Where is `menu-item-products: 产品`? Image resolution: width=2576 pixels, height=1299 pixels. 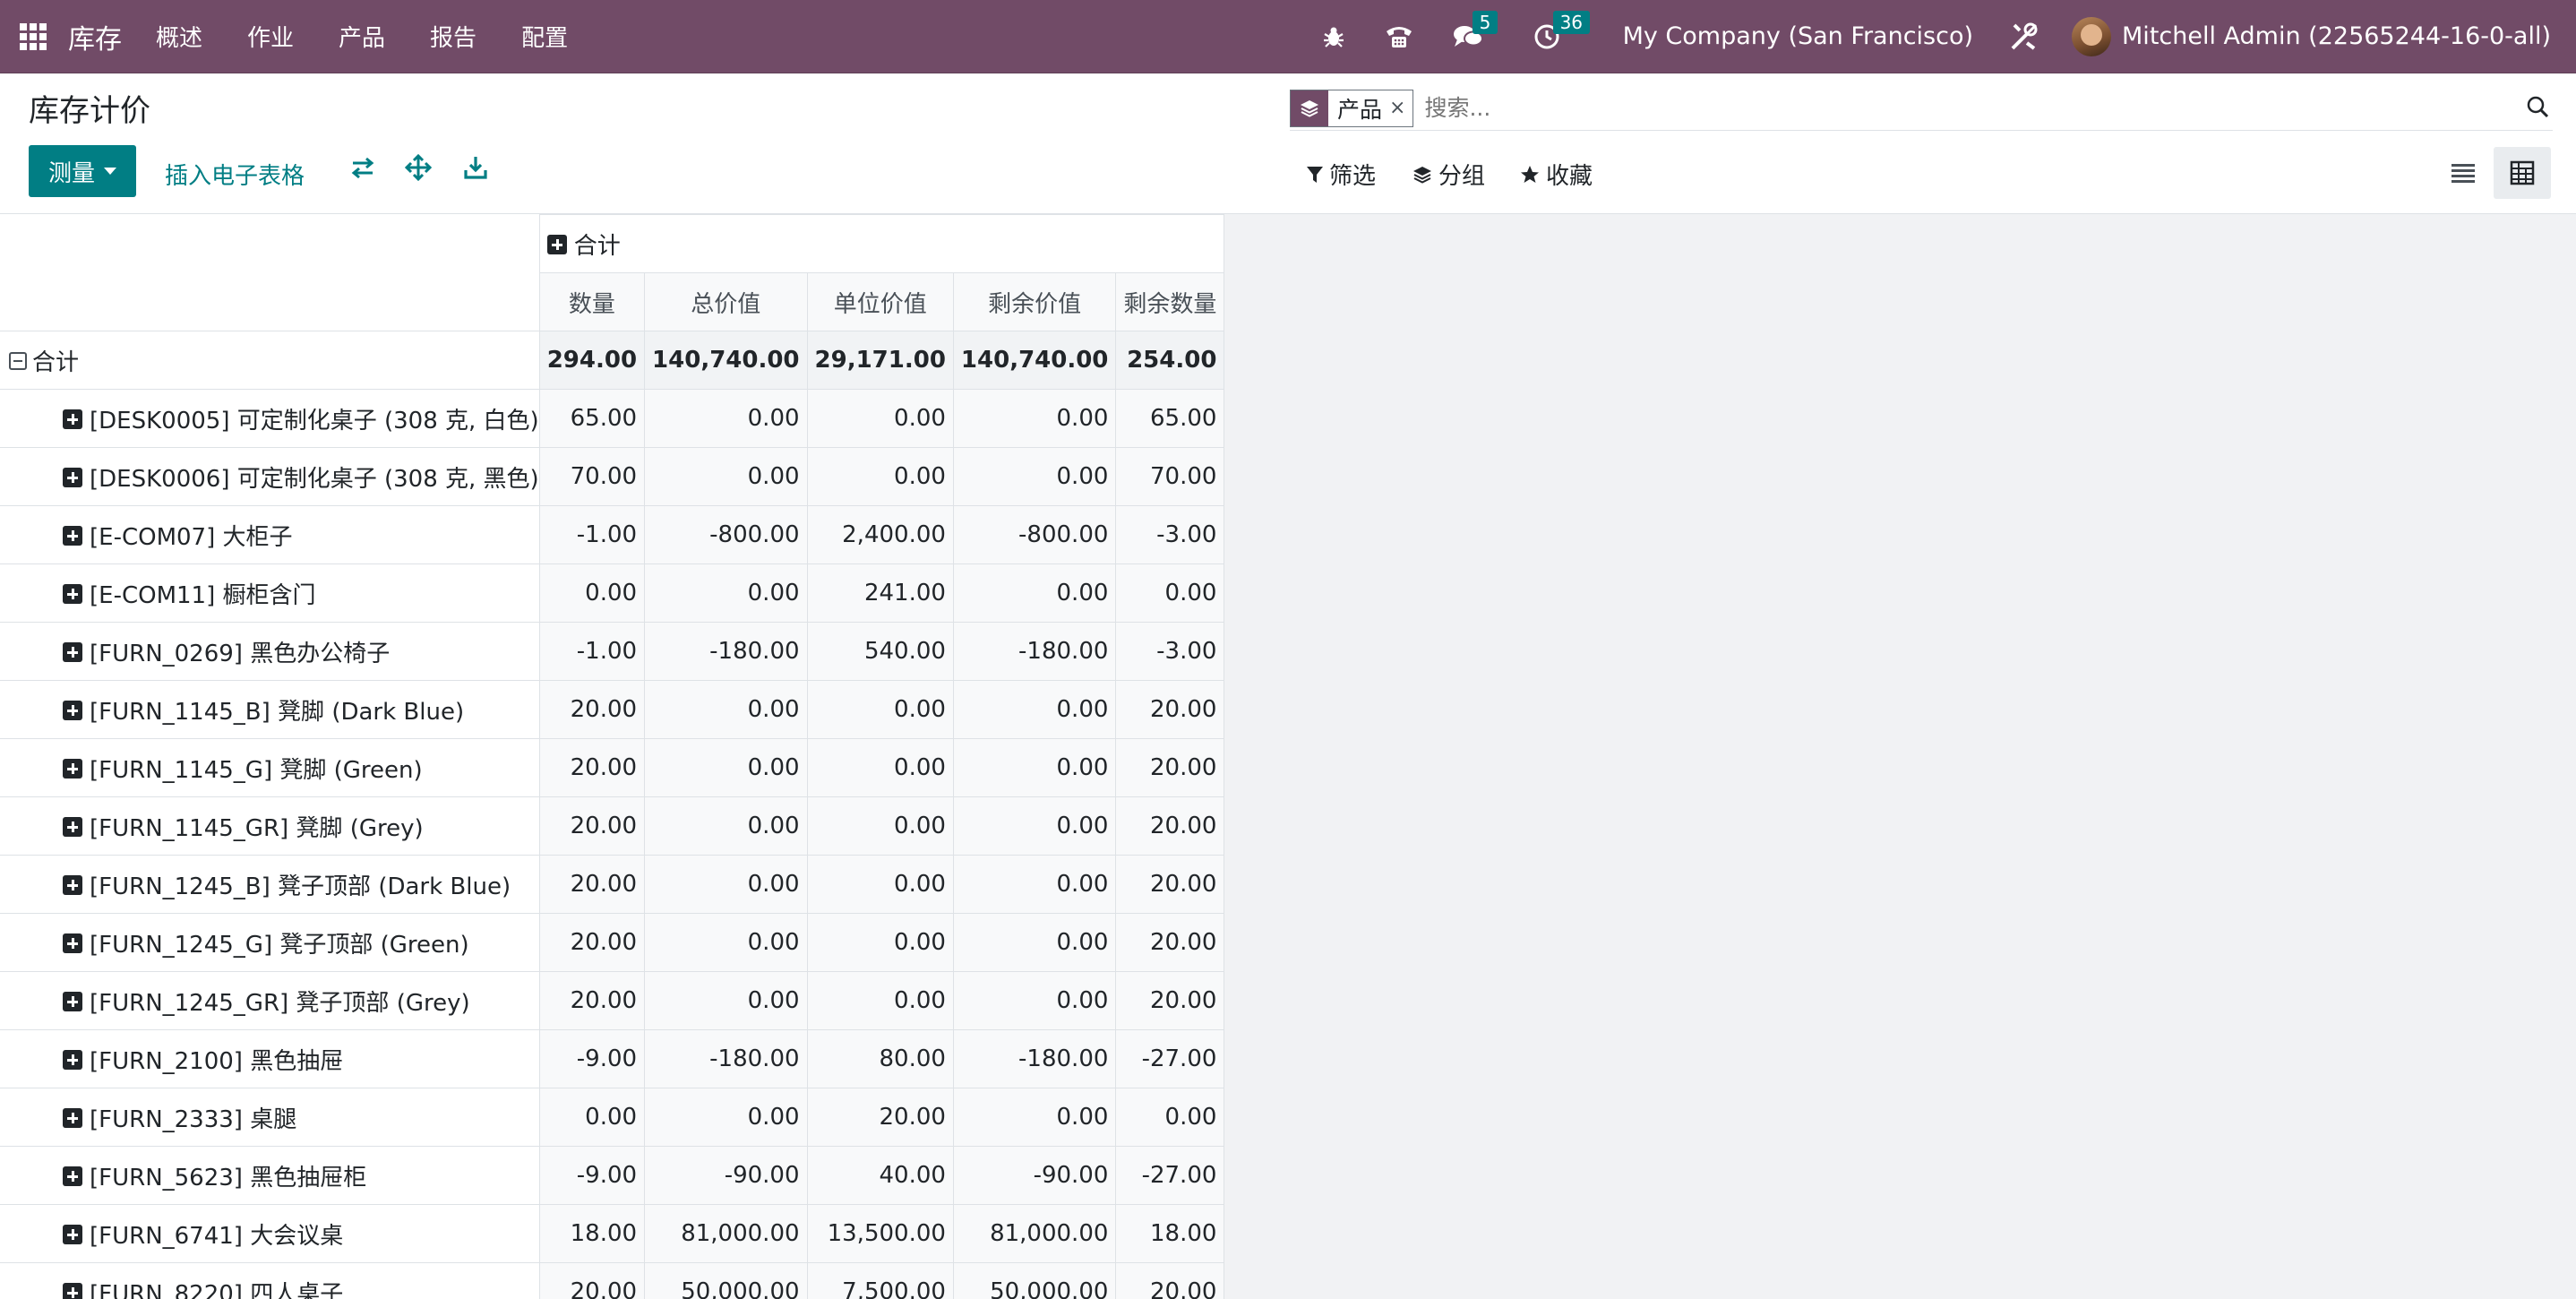
menu-item-products: 产品 is located at coordinates (362, 37).